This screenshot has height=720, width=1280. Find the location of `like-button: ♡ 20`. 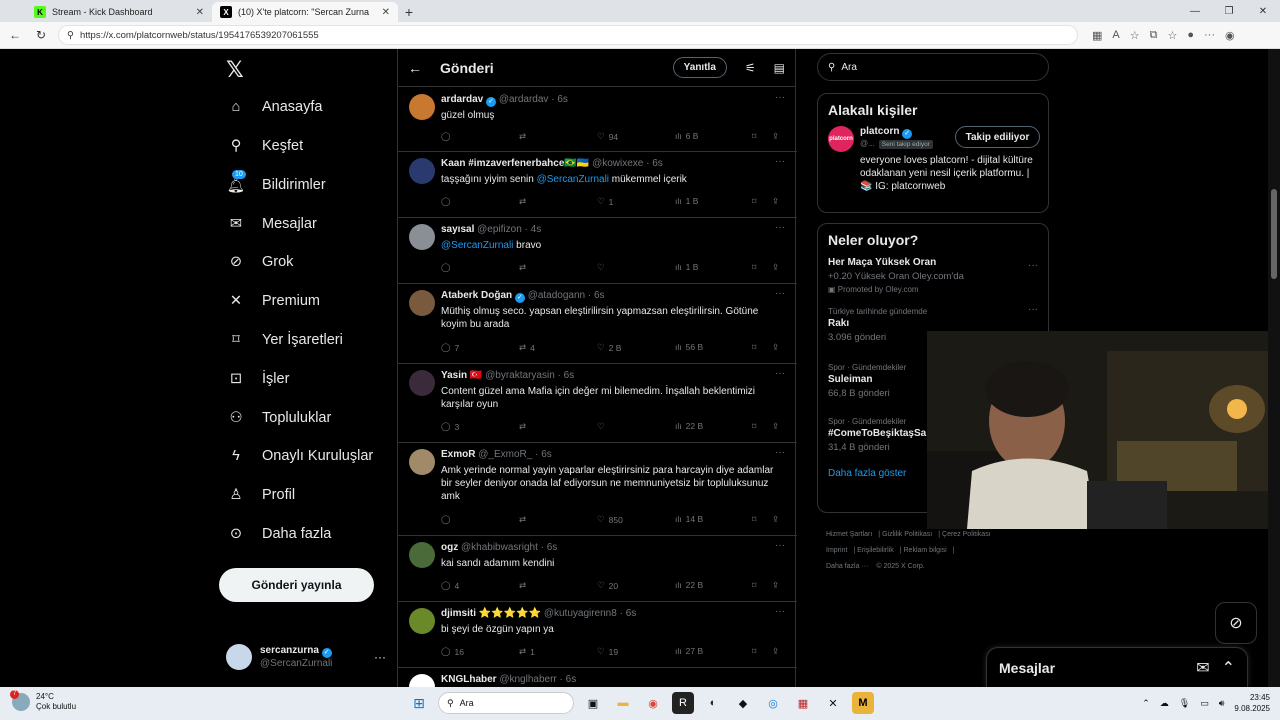

like-button: ♡ 20 is located at coordinates (607, 585).